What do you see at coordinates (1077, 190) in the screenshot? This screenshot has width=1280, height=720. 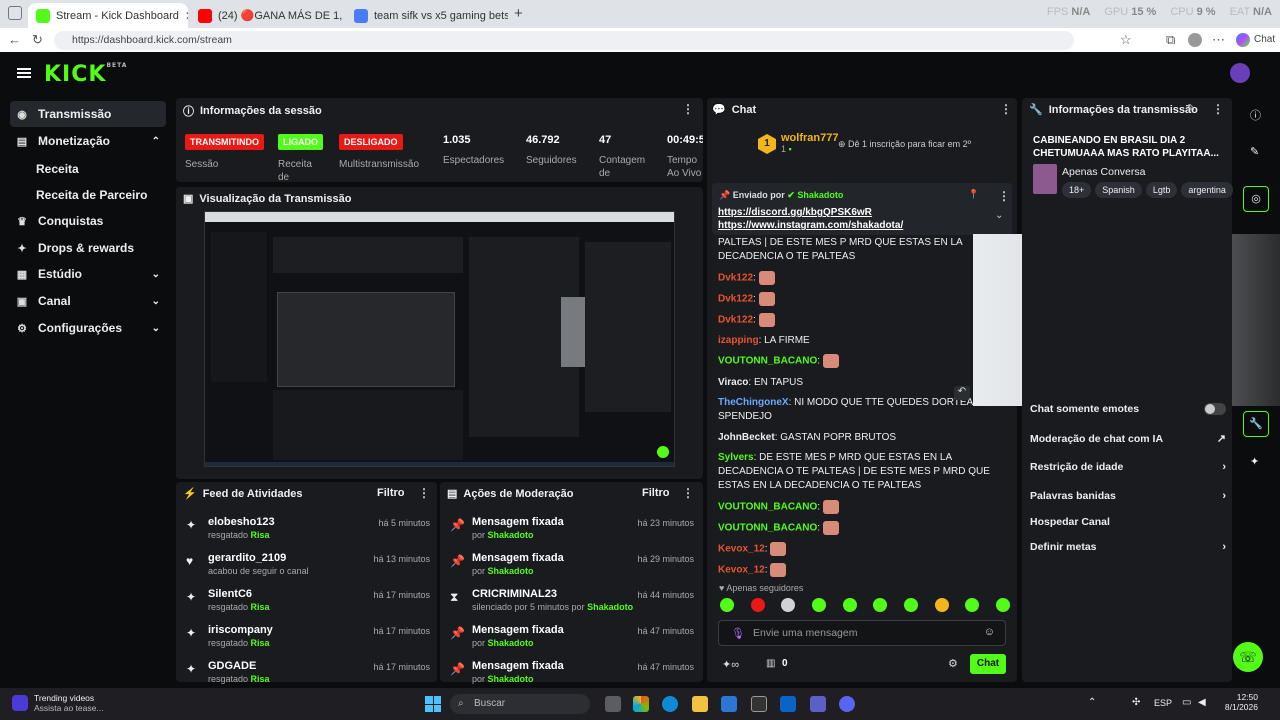 I see `tag: 18+` at bounding box center [1077, 190].